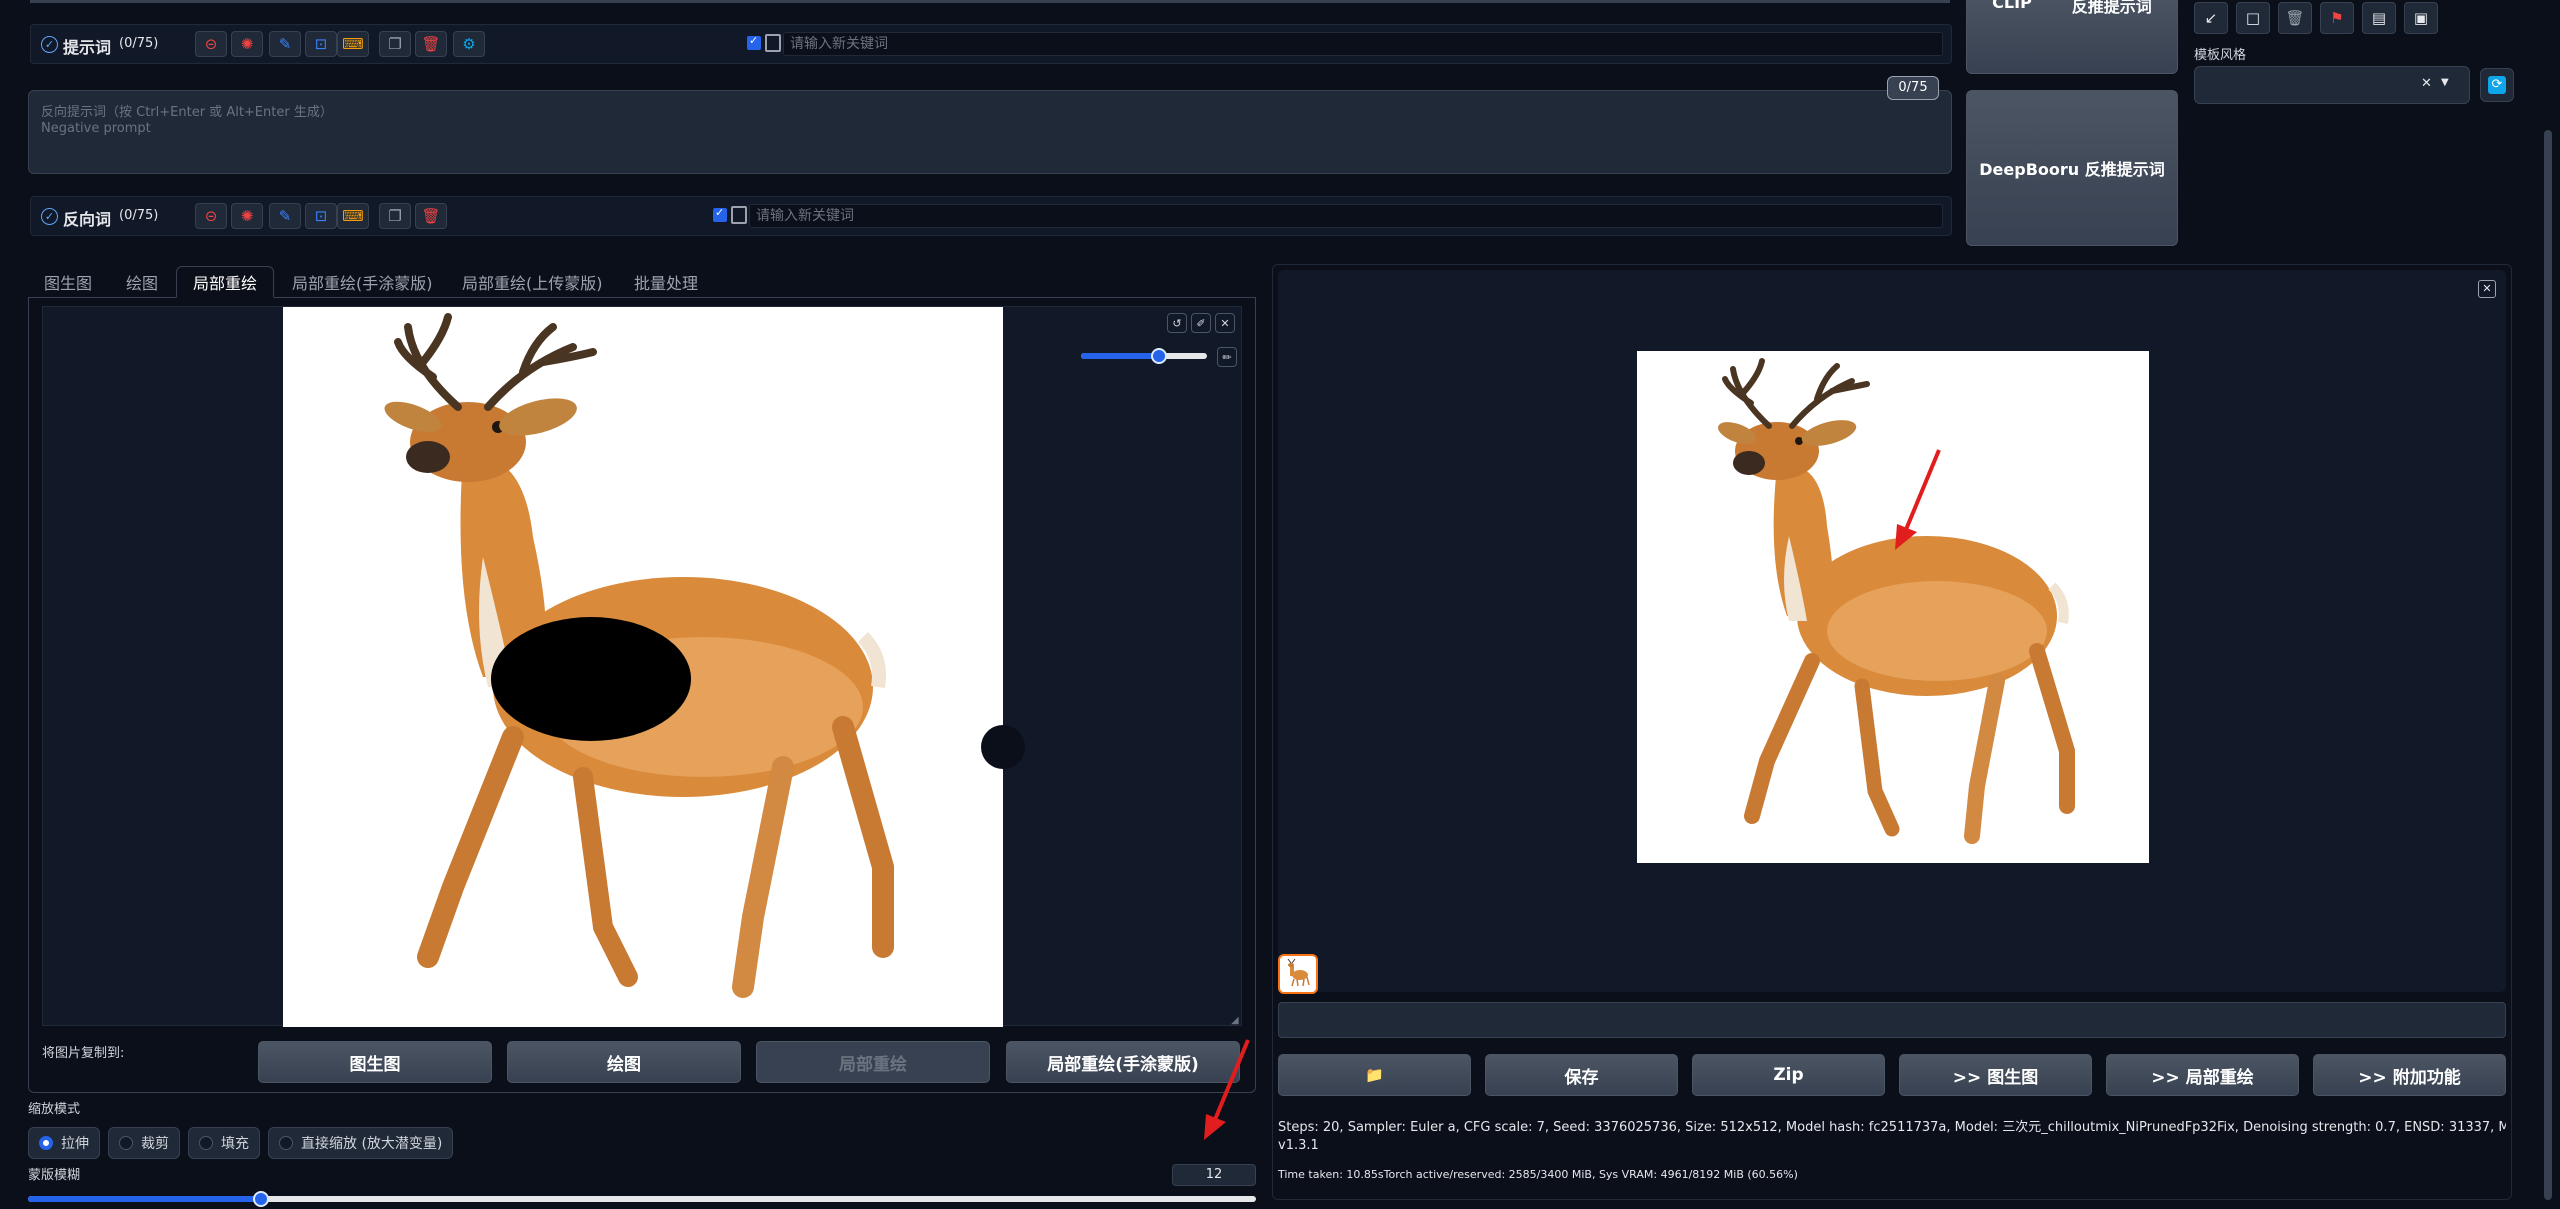 The image size is (2560, 1209). Describe the element at coordinates (1788, 1075) in the screenshot. I see `zip-button: Zip` at that location.